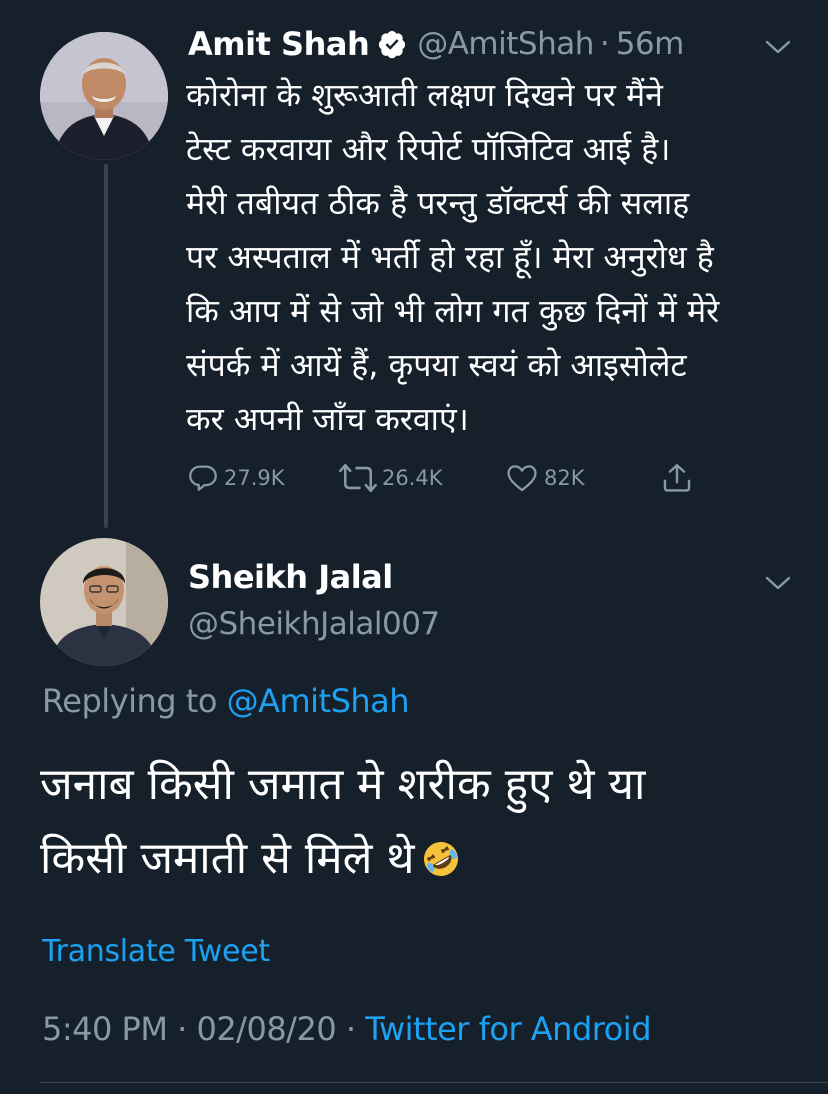 This screenshot has width=828, height=1094. Describe the element at coordinates (104, 96) in the screenshot. I see `amit-shah-avatar` at that location.